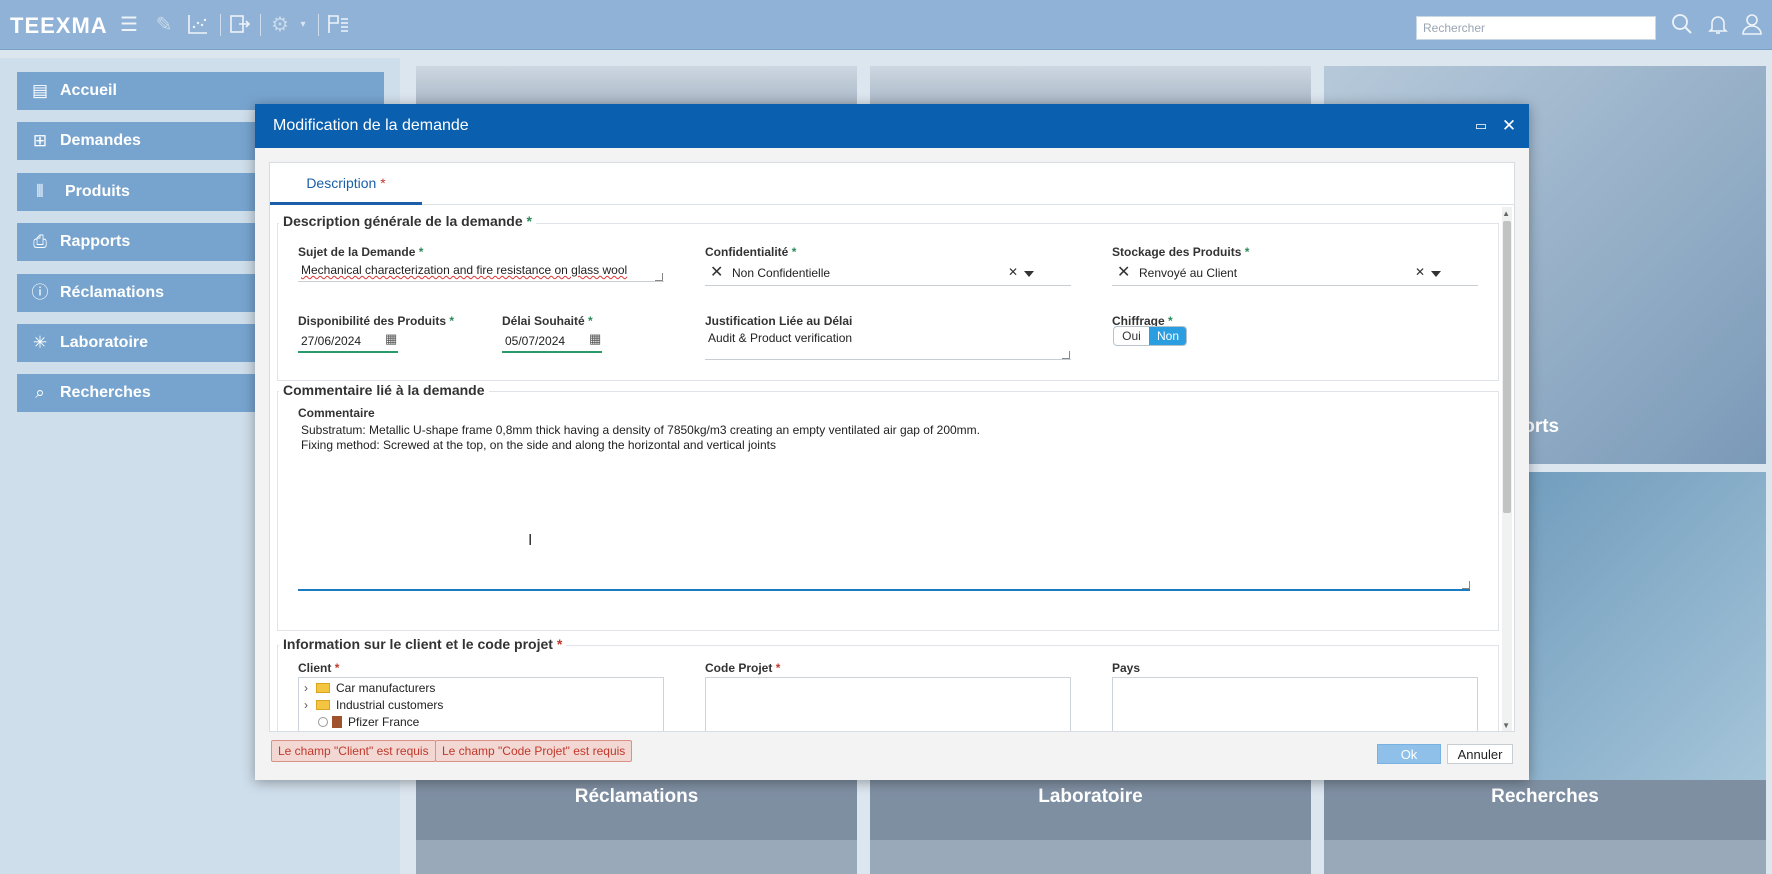 The height and width of the screenshot is (874, 1772). I want to click on search-input, so click(1536, 28).